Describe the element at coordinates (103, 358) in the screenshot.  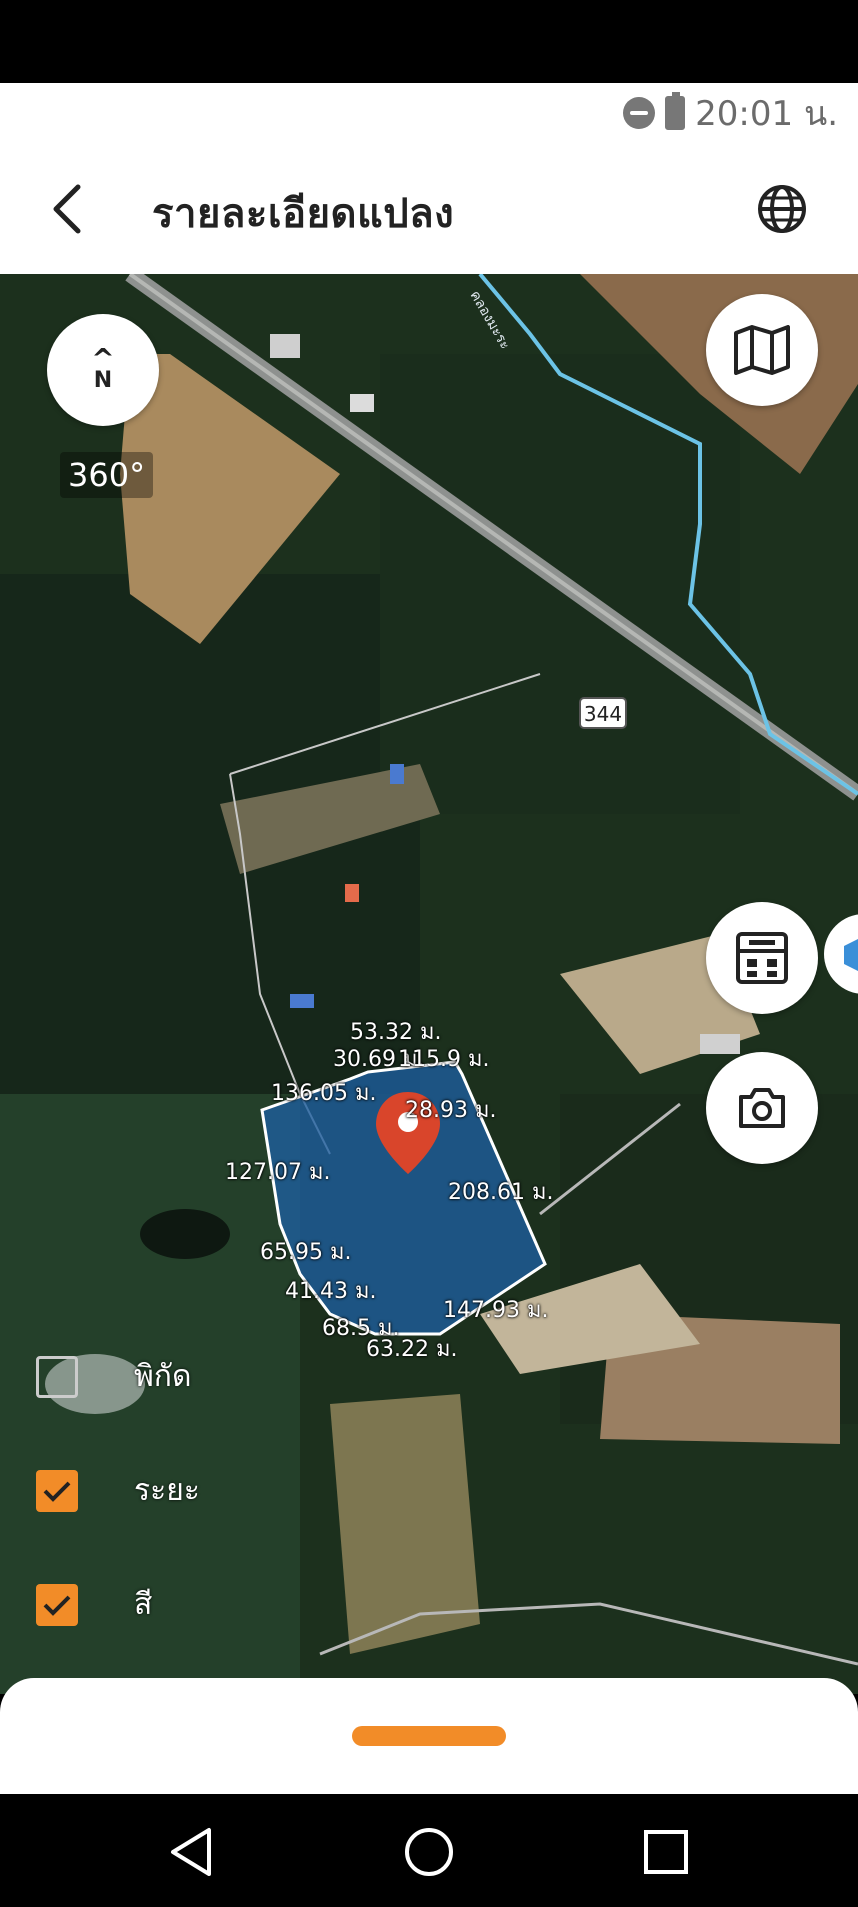
I see `compass-arrow-icon: ^` at that location.